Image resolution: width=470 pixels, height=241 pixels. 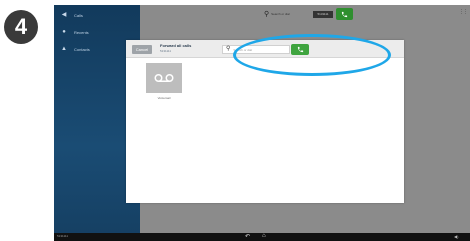 I want to click on sidebar-item-label: Recents, so click(x=81, y=32).